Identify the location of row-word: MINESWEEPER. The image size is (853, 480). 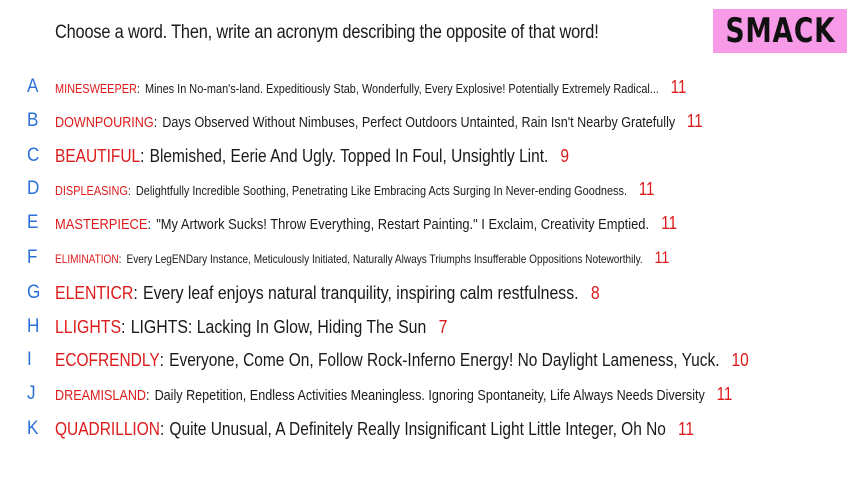
(96, 88).